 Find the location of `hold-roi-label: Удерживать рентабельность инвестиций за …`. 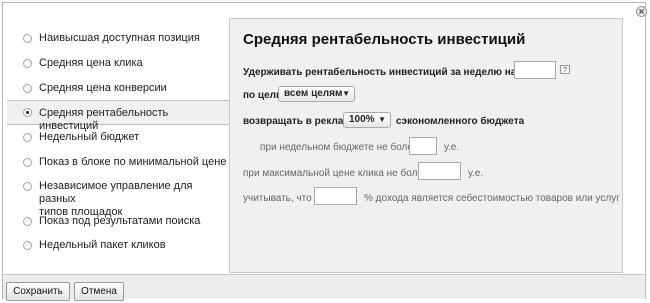

hold-roi-label: Удерживать рентабельность инвестиций за … is located at coordinates (399, 72).